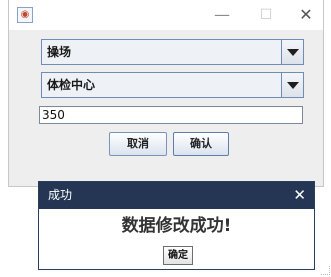 This screenshot has width=331, height=277. Describe the element at coordinates (172, 52) in the screenshot. I see `location-combo-1: 操场` at that location.